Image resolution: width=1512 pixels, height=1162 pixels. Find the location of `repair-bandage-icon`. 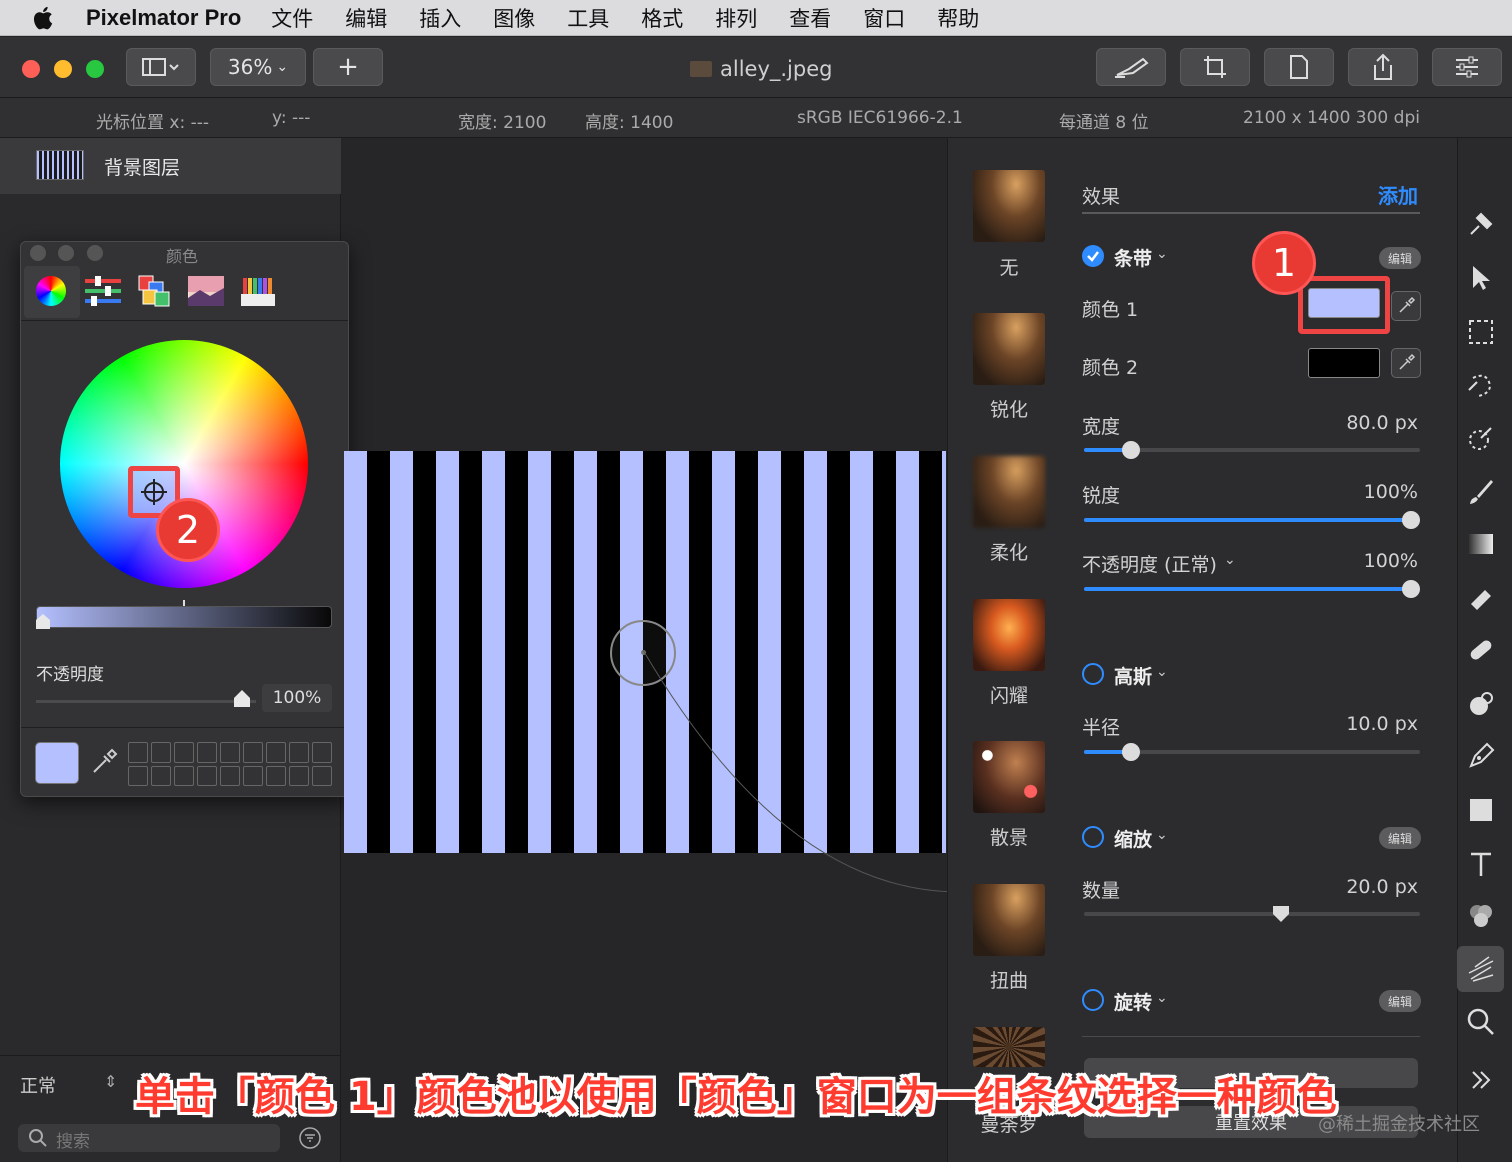

repair-bandage-icon is located at coordinates (1481, 650).